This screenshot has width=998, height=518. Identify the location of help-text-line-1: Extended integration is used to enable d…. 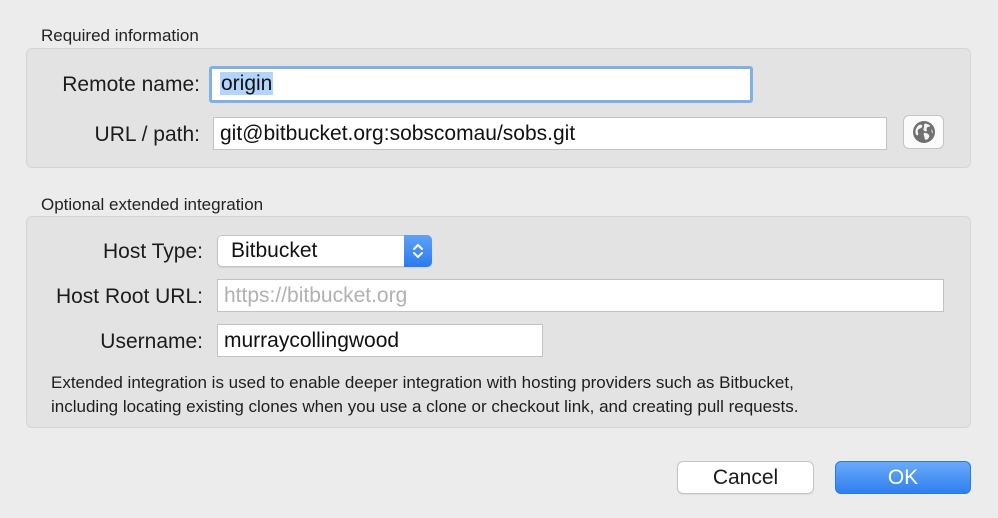
(422, 382).